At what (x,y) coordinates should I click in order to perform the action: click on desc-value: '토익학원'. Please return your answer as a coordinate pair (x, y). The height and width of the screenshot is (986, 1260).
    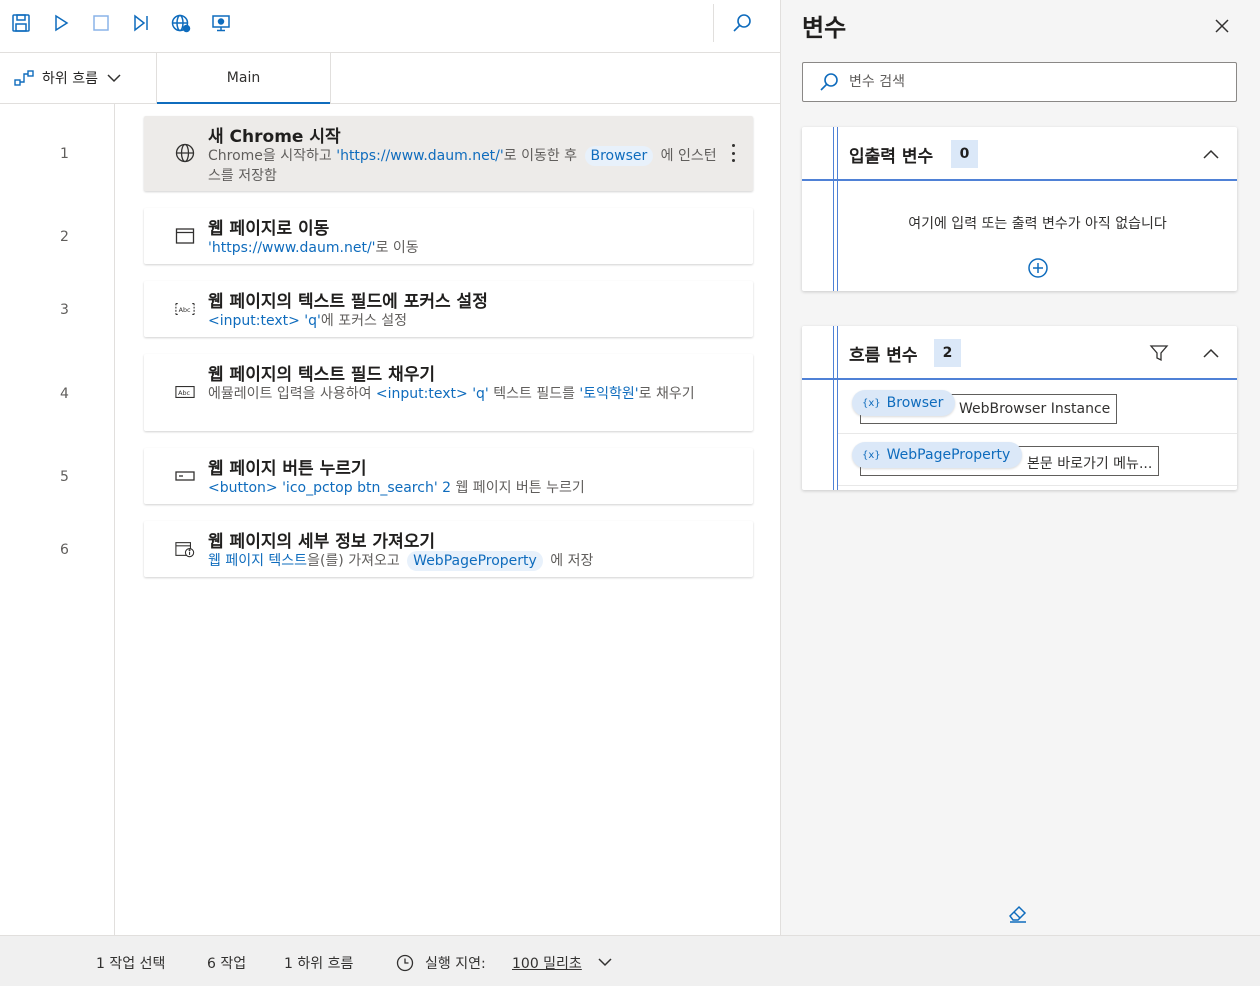
    Looking at the image, I should click on (609, 394).